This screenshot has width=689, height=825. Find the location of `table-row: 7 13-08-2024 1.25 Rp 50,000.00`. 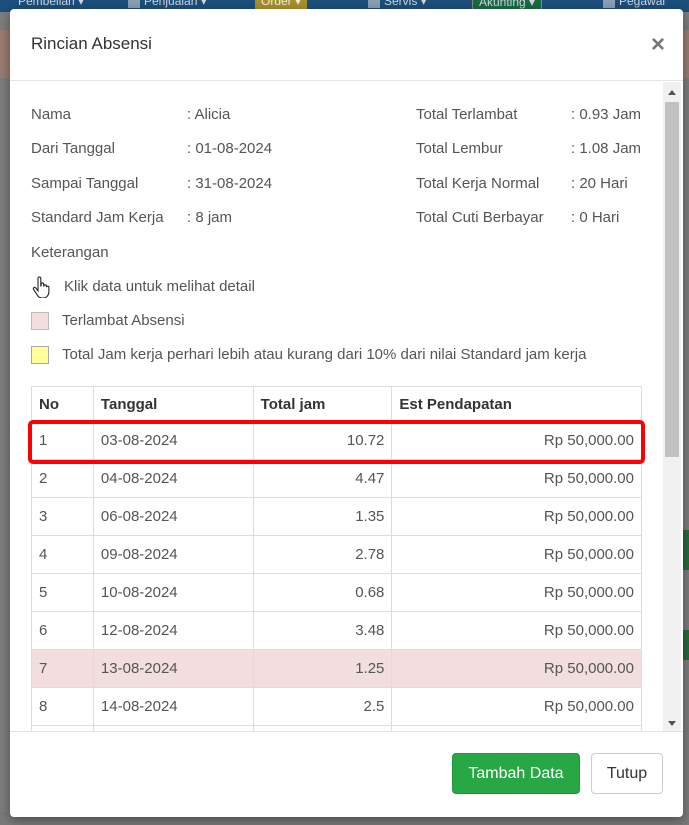

table-row: 7 13-08-2024 1.25 Rp 50,000.00 is located at coordinates (336, 668).